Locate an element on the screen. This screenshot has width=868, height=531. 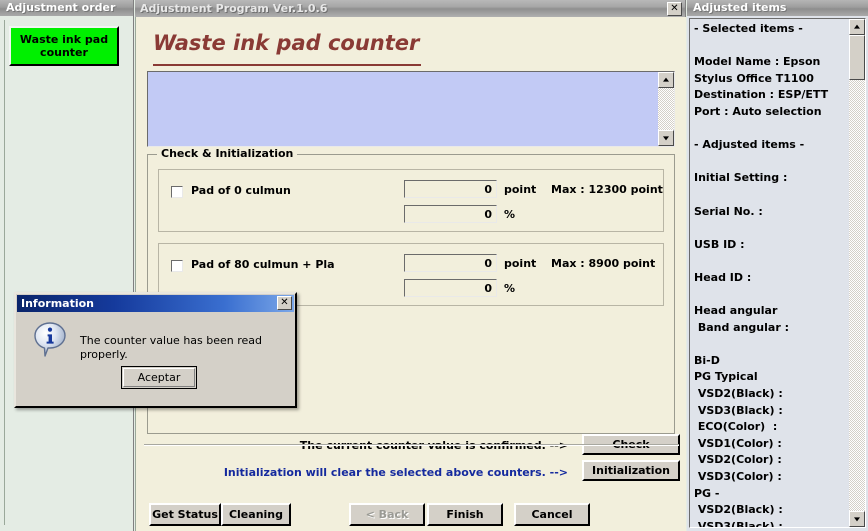
information-dialog-titlebar: Information ✕ is located at coordinates (155, 303).